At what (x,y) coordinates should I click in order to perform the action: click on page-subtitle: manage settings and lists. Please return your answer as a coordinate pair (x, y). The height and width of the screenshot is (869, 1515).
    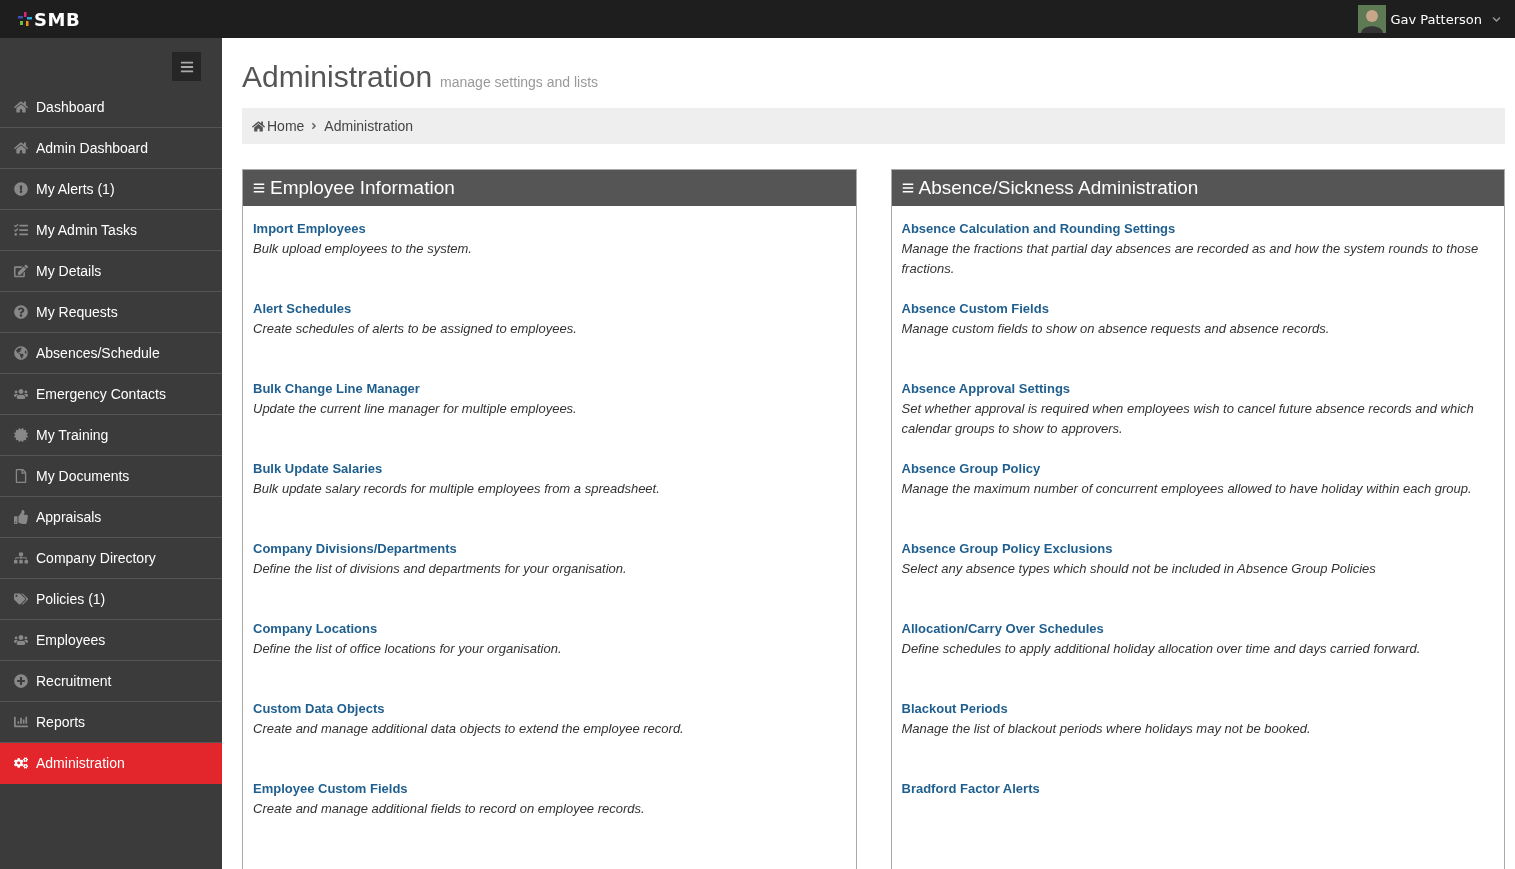
    Looking at the image, I should click on (519, 82).